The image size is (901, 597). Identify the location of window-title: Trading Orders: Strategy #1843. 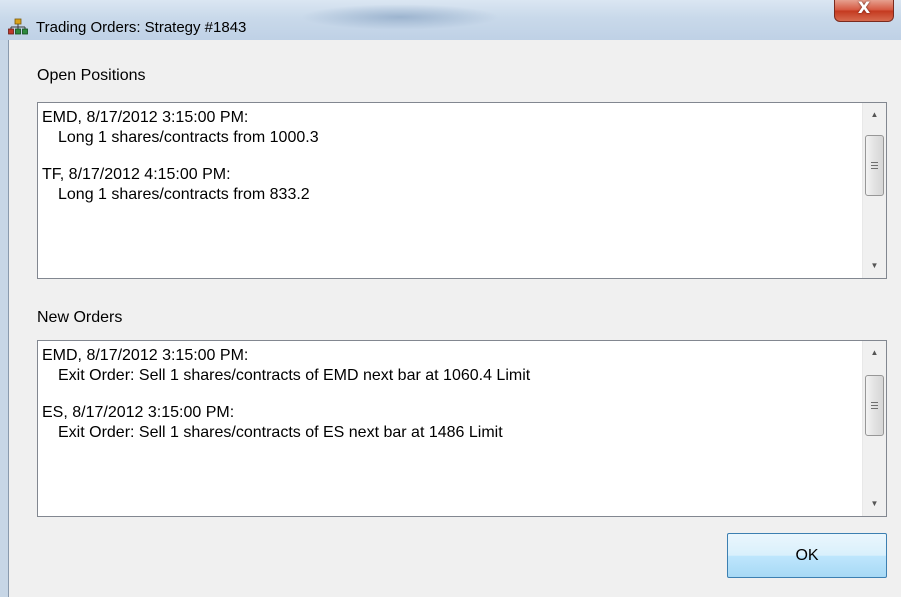
(141, 27).